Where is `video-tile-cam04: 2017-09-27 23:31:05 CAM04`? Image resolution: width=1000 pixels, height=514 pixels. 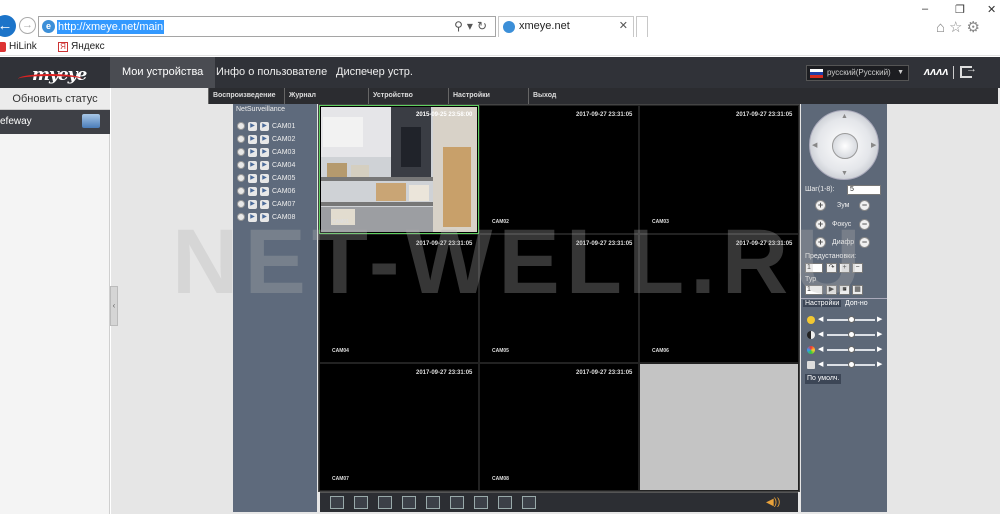
video-tile-cam04: 2017-09-27 23:31:05 CAM04 is located at coordinates (399, 298).